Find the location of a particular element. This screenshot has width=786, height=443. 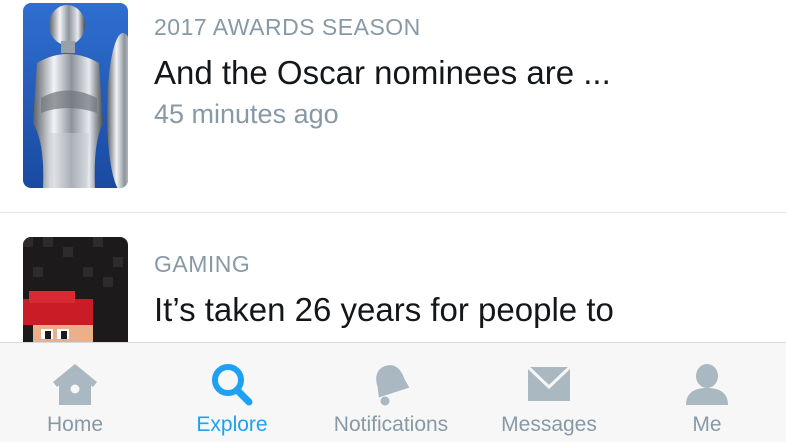

mario-pixel-art is located at coordinates (75, 289).